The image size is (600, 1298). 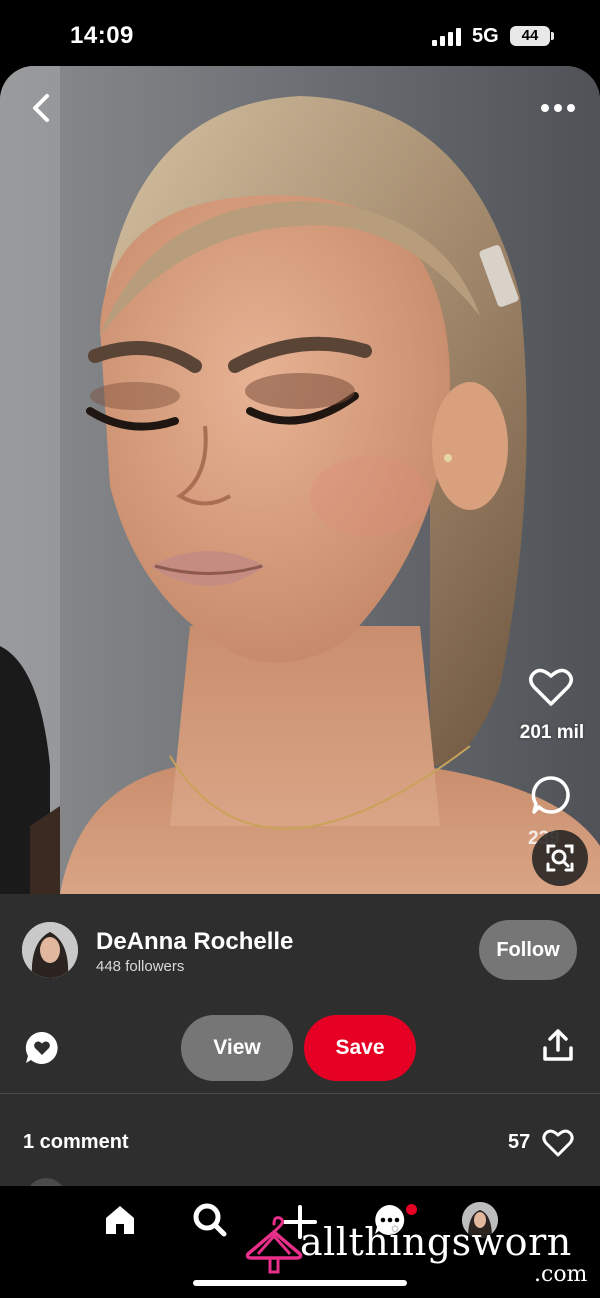 What do you see at coordinates (120, 1220) in the screenshot?
I see `home-icon` at bounding box center [120, 1220].